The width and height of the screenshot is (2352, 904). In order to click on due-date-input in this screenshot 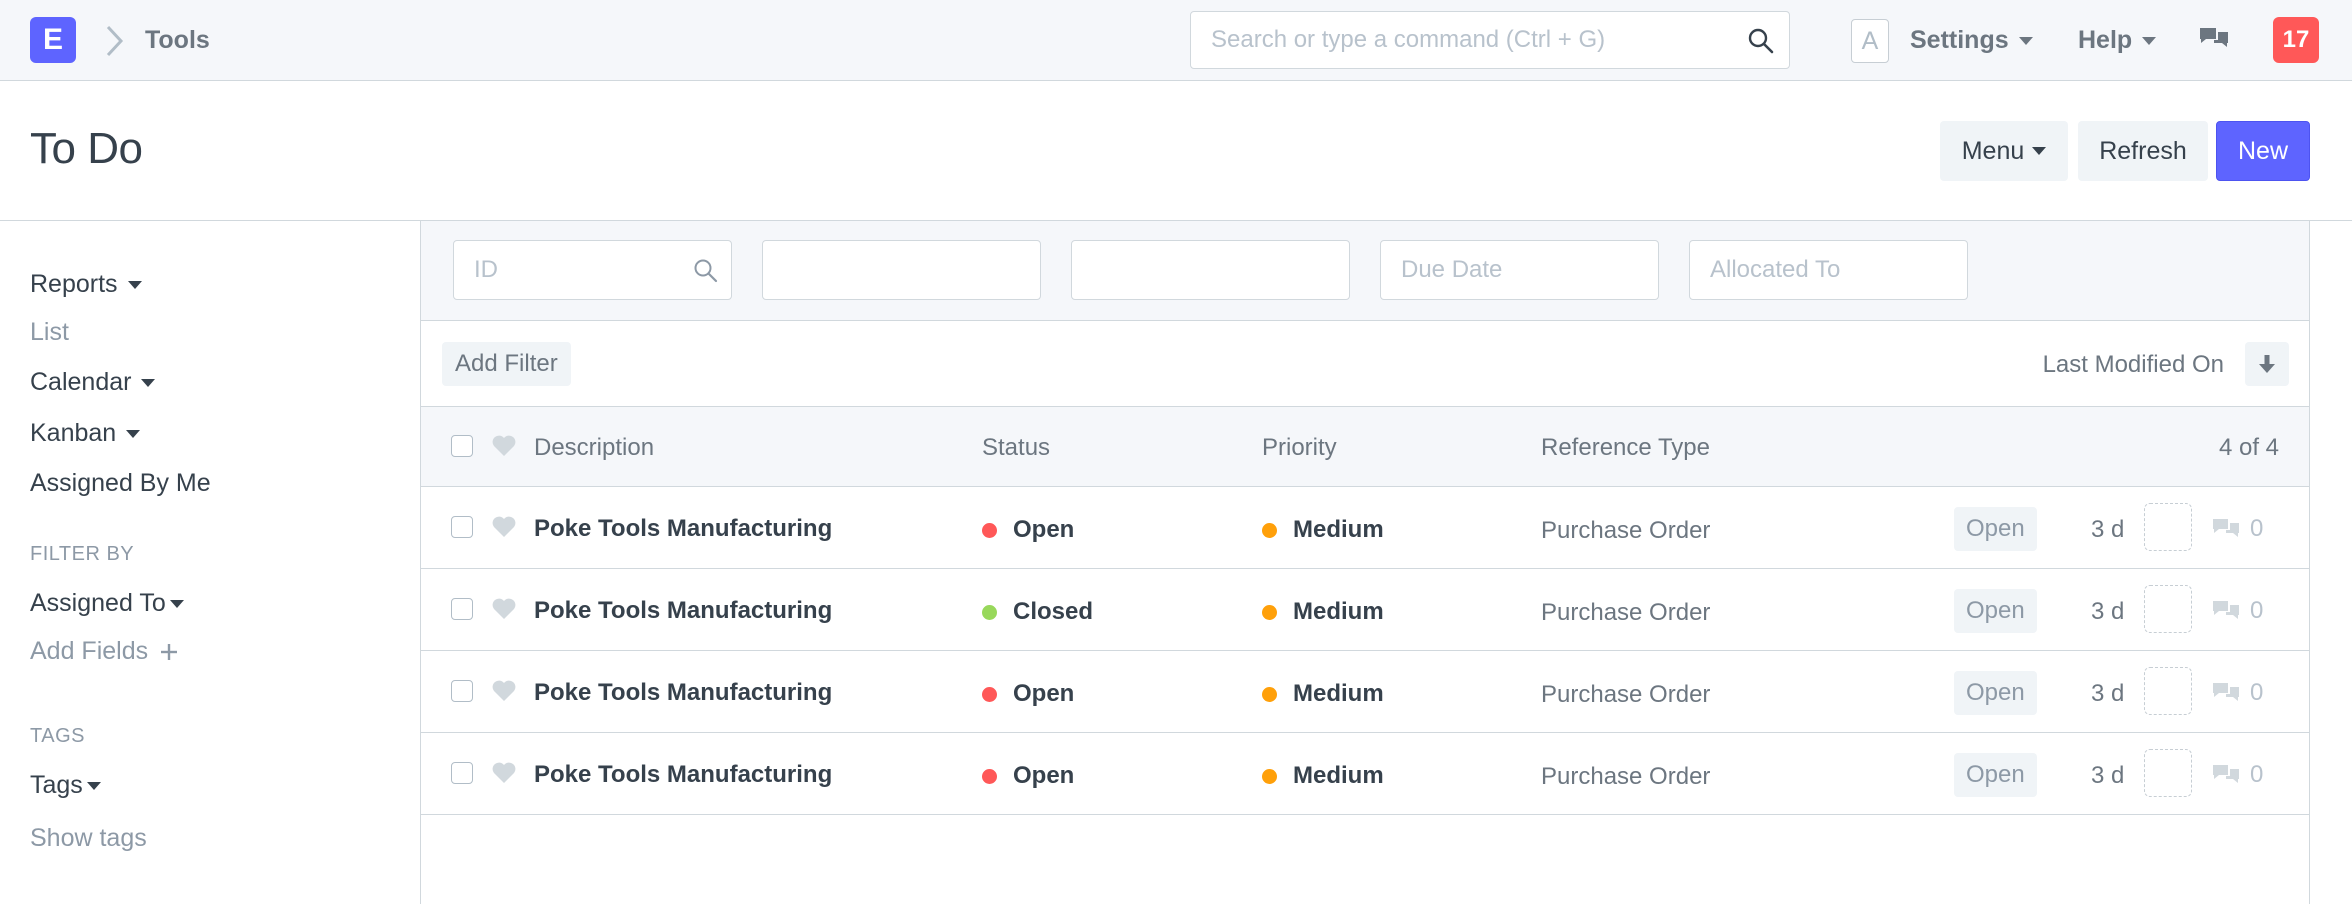, I will do `click(1519, 270)`.